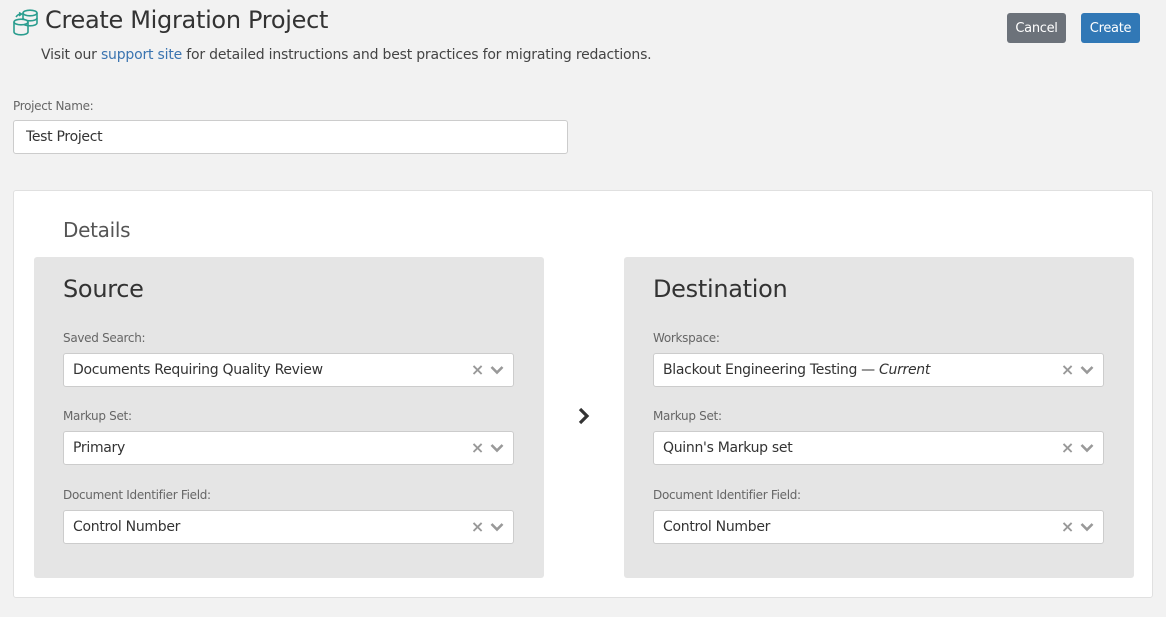 Image resolution: width=1166 pixels, height=617 pixels. Describe the element at coordinates (288, 527) in the screenshot. I see `source-doc-id-field-select: Control Number ×` at that location.